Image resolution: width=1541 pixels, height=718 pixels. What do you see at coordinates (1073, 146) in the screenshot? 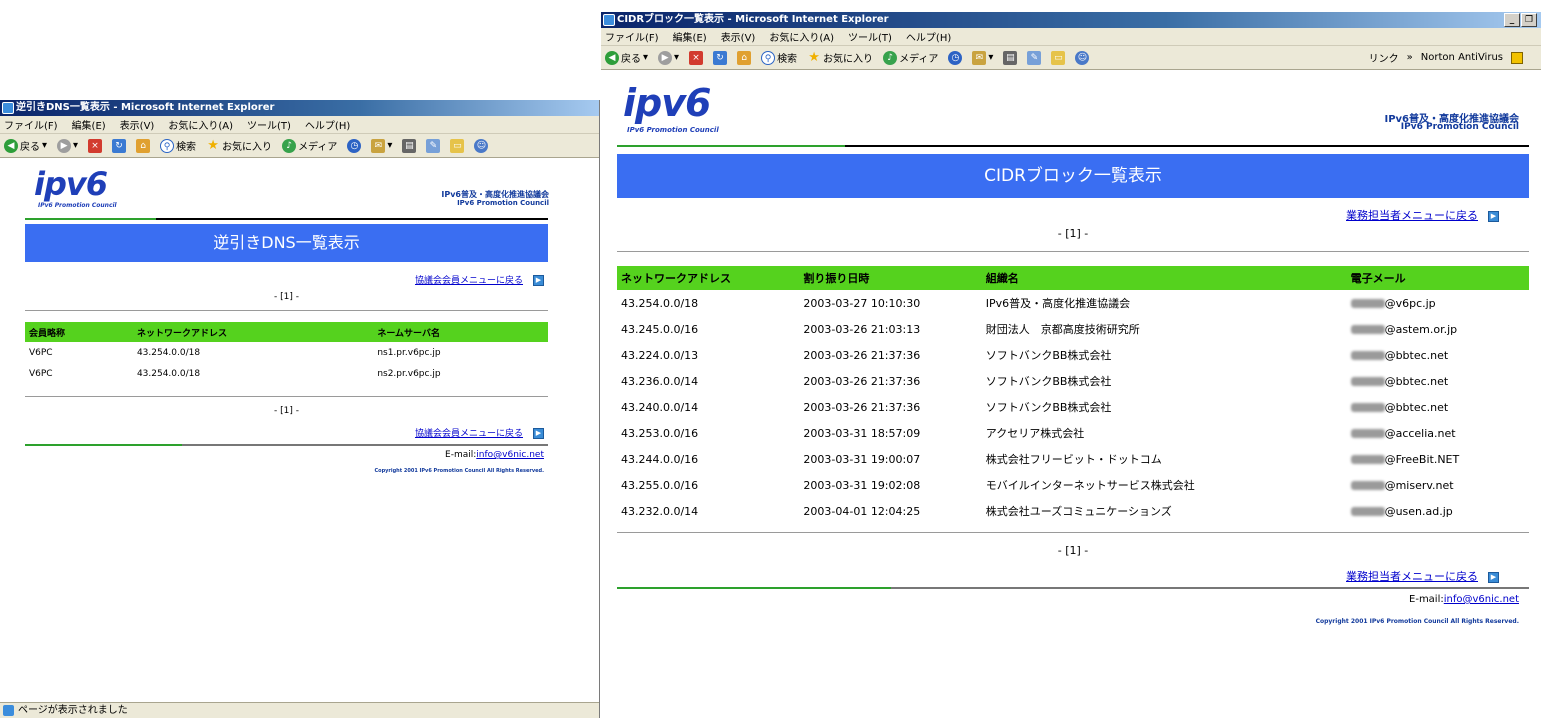
I see `header-divider` at bounding box center [1073, 146].